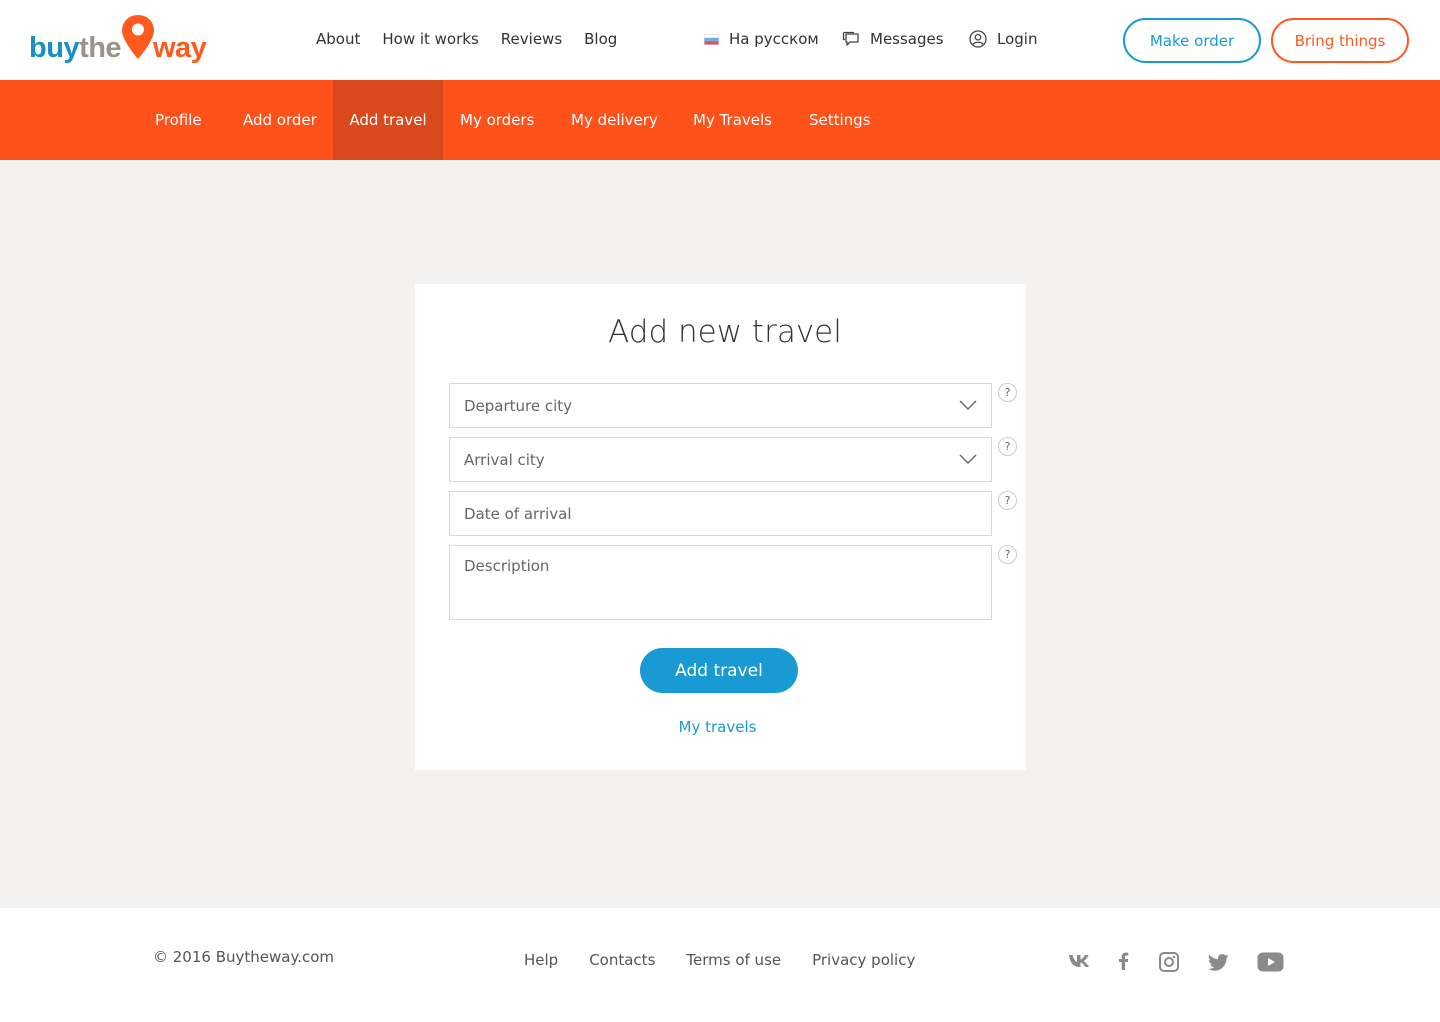  I want to click on top-nav: About How it works Reviews Blog, so click(477, 39).